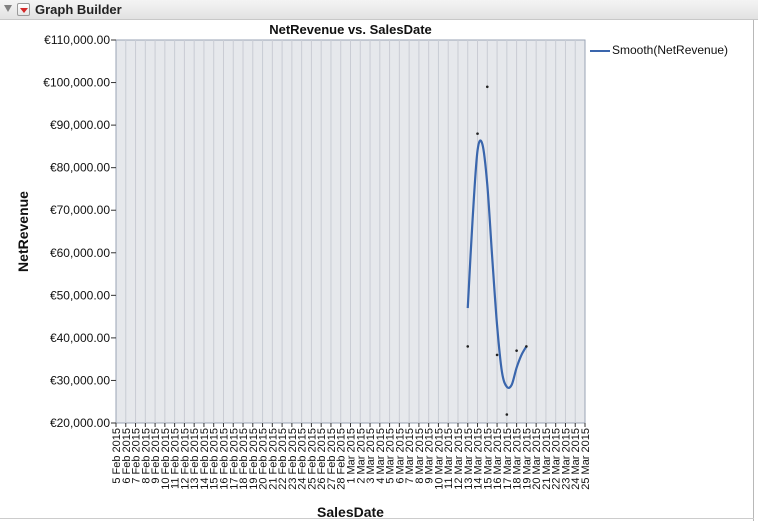  What do you see at coordinates (80, 253) in the screenshot?
I see `y-tick-label: €60,000.00` at bounding box center [80, 253].